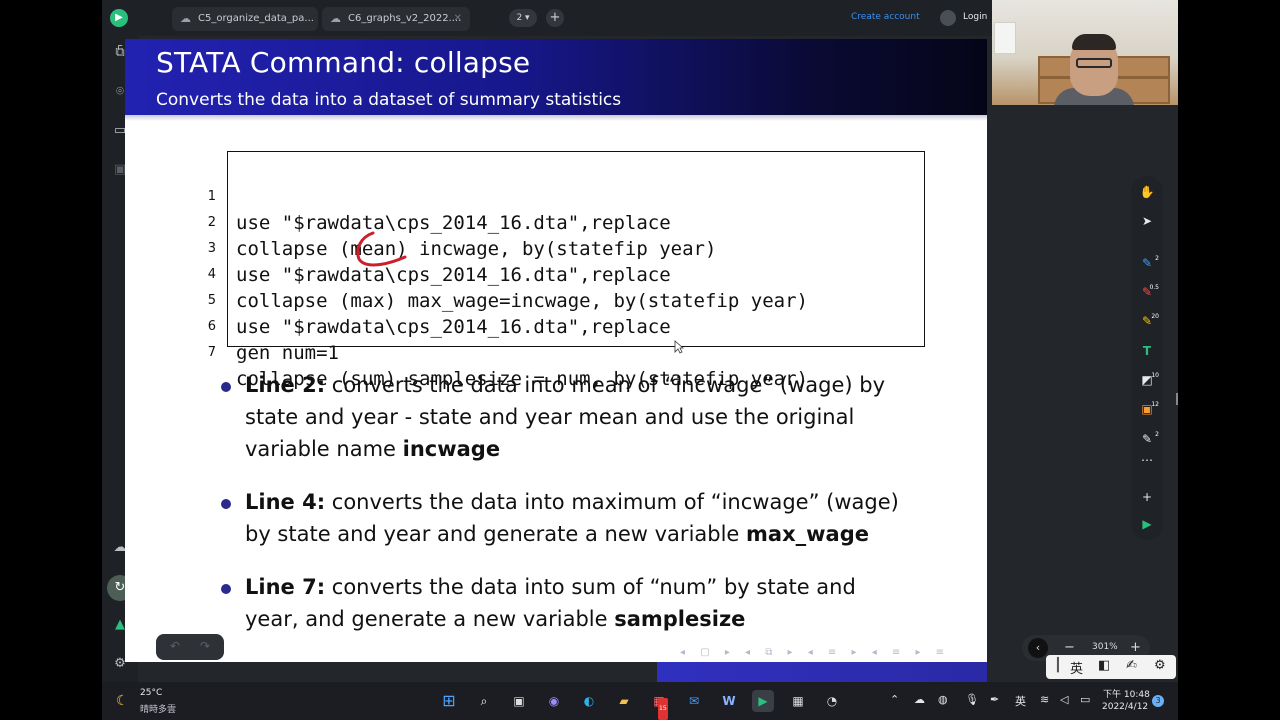 This screenshot has height=720, width=1280. What do you see at coordinates (948, 18) in the screenshot?
I see `avatar` at bounding box center [948, 18].